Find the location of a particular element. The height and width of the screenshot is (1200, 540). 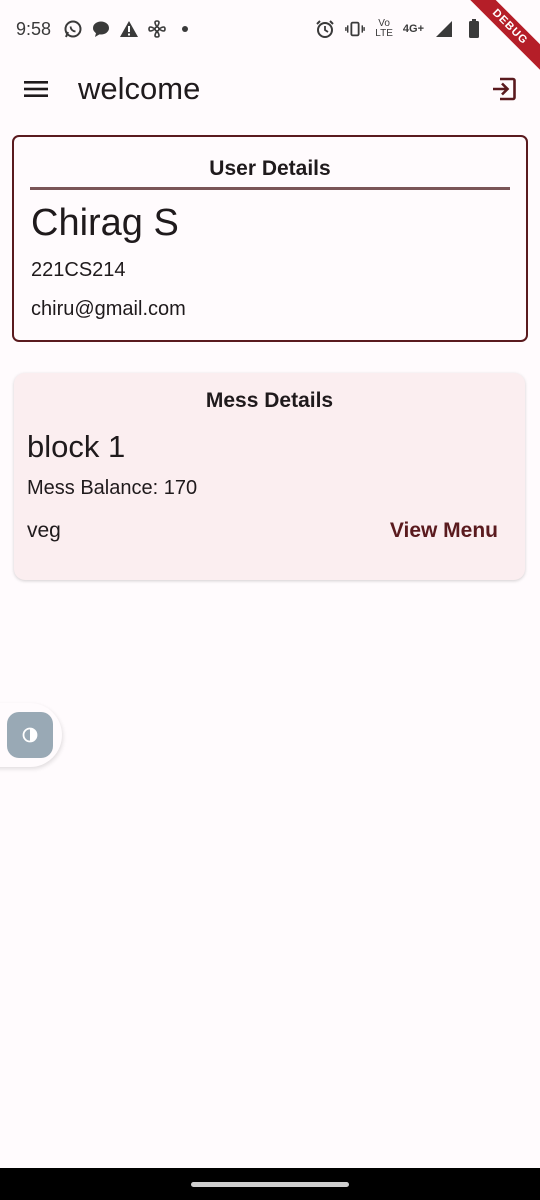

logout-button is located at coordinates (504, 89).